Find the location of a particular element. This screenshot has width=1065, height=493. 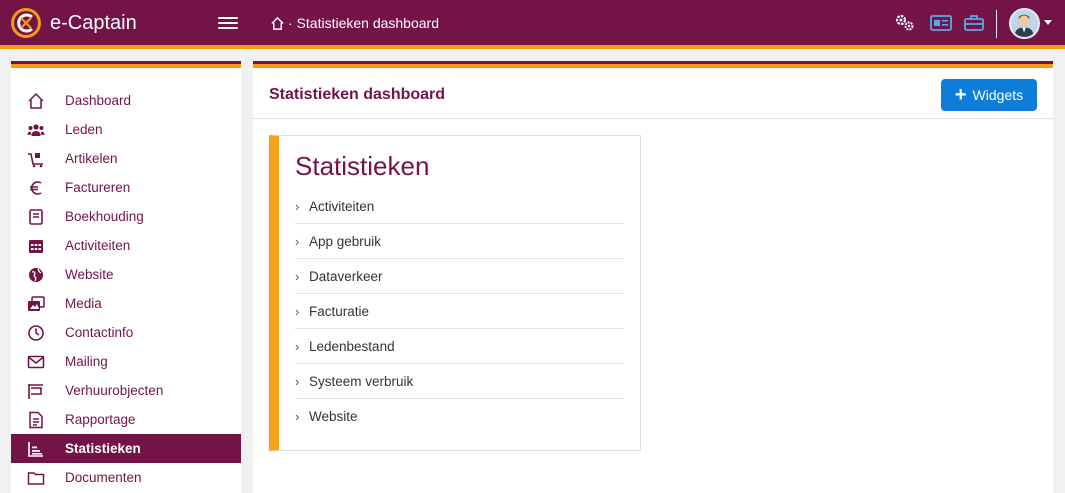

sidebar-item-label: Rapportage is located at coordinates (100, 419).